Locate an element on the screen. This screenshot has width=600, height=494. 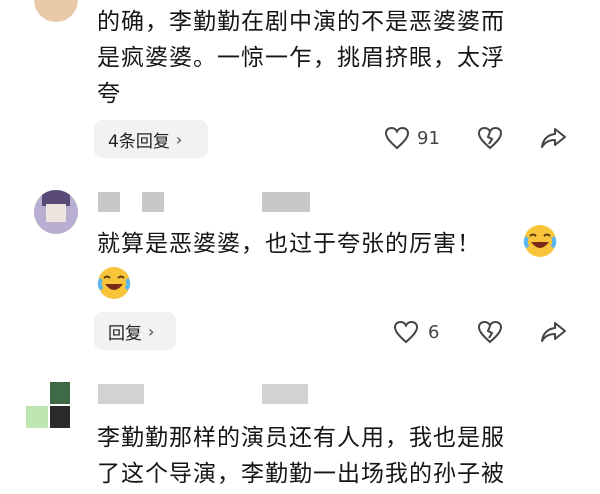
comment-text-line: 是疯婆婆。一惊一乍，挑眉挤眼，太浮 is located at coordinates (301, 58).